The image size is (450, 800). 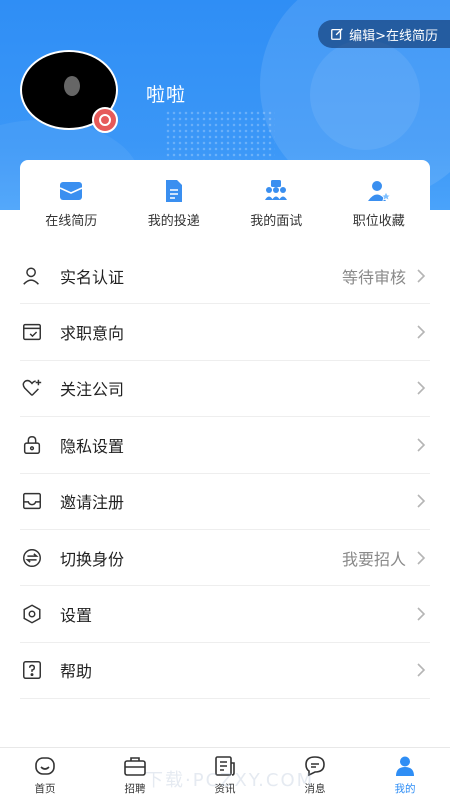 What do you see at coordinates (225, 558) in the screenshot?
I see `menu-item-switch-identity: 切换身份 我要招人` at bounding box center [225, 558].